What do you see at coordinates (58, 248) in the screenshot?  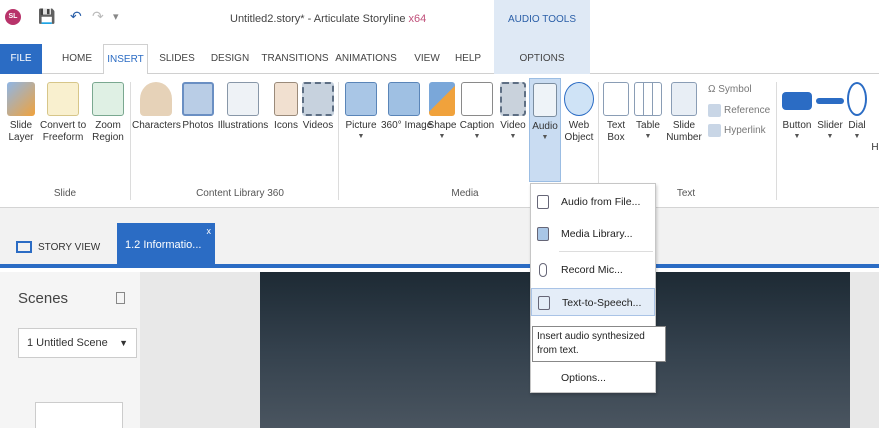 I see `story-view-tab: STORY VIEW` at bounding box center [58, 248].